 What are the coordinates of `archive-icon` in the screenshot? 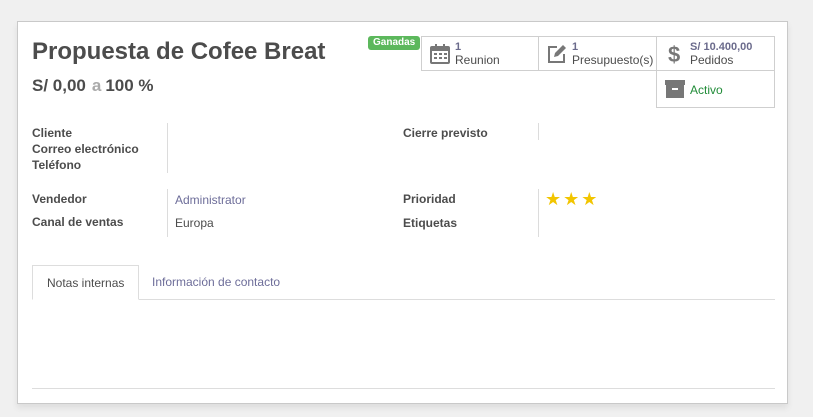 It's located at (675, 89).